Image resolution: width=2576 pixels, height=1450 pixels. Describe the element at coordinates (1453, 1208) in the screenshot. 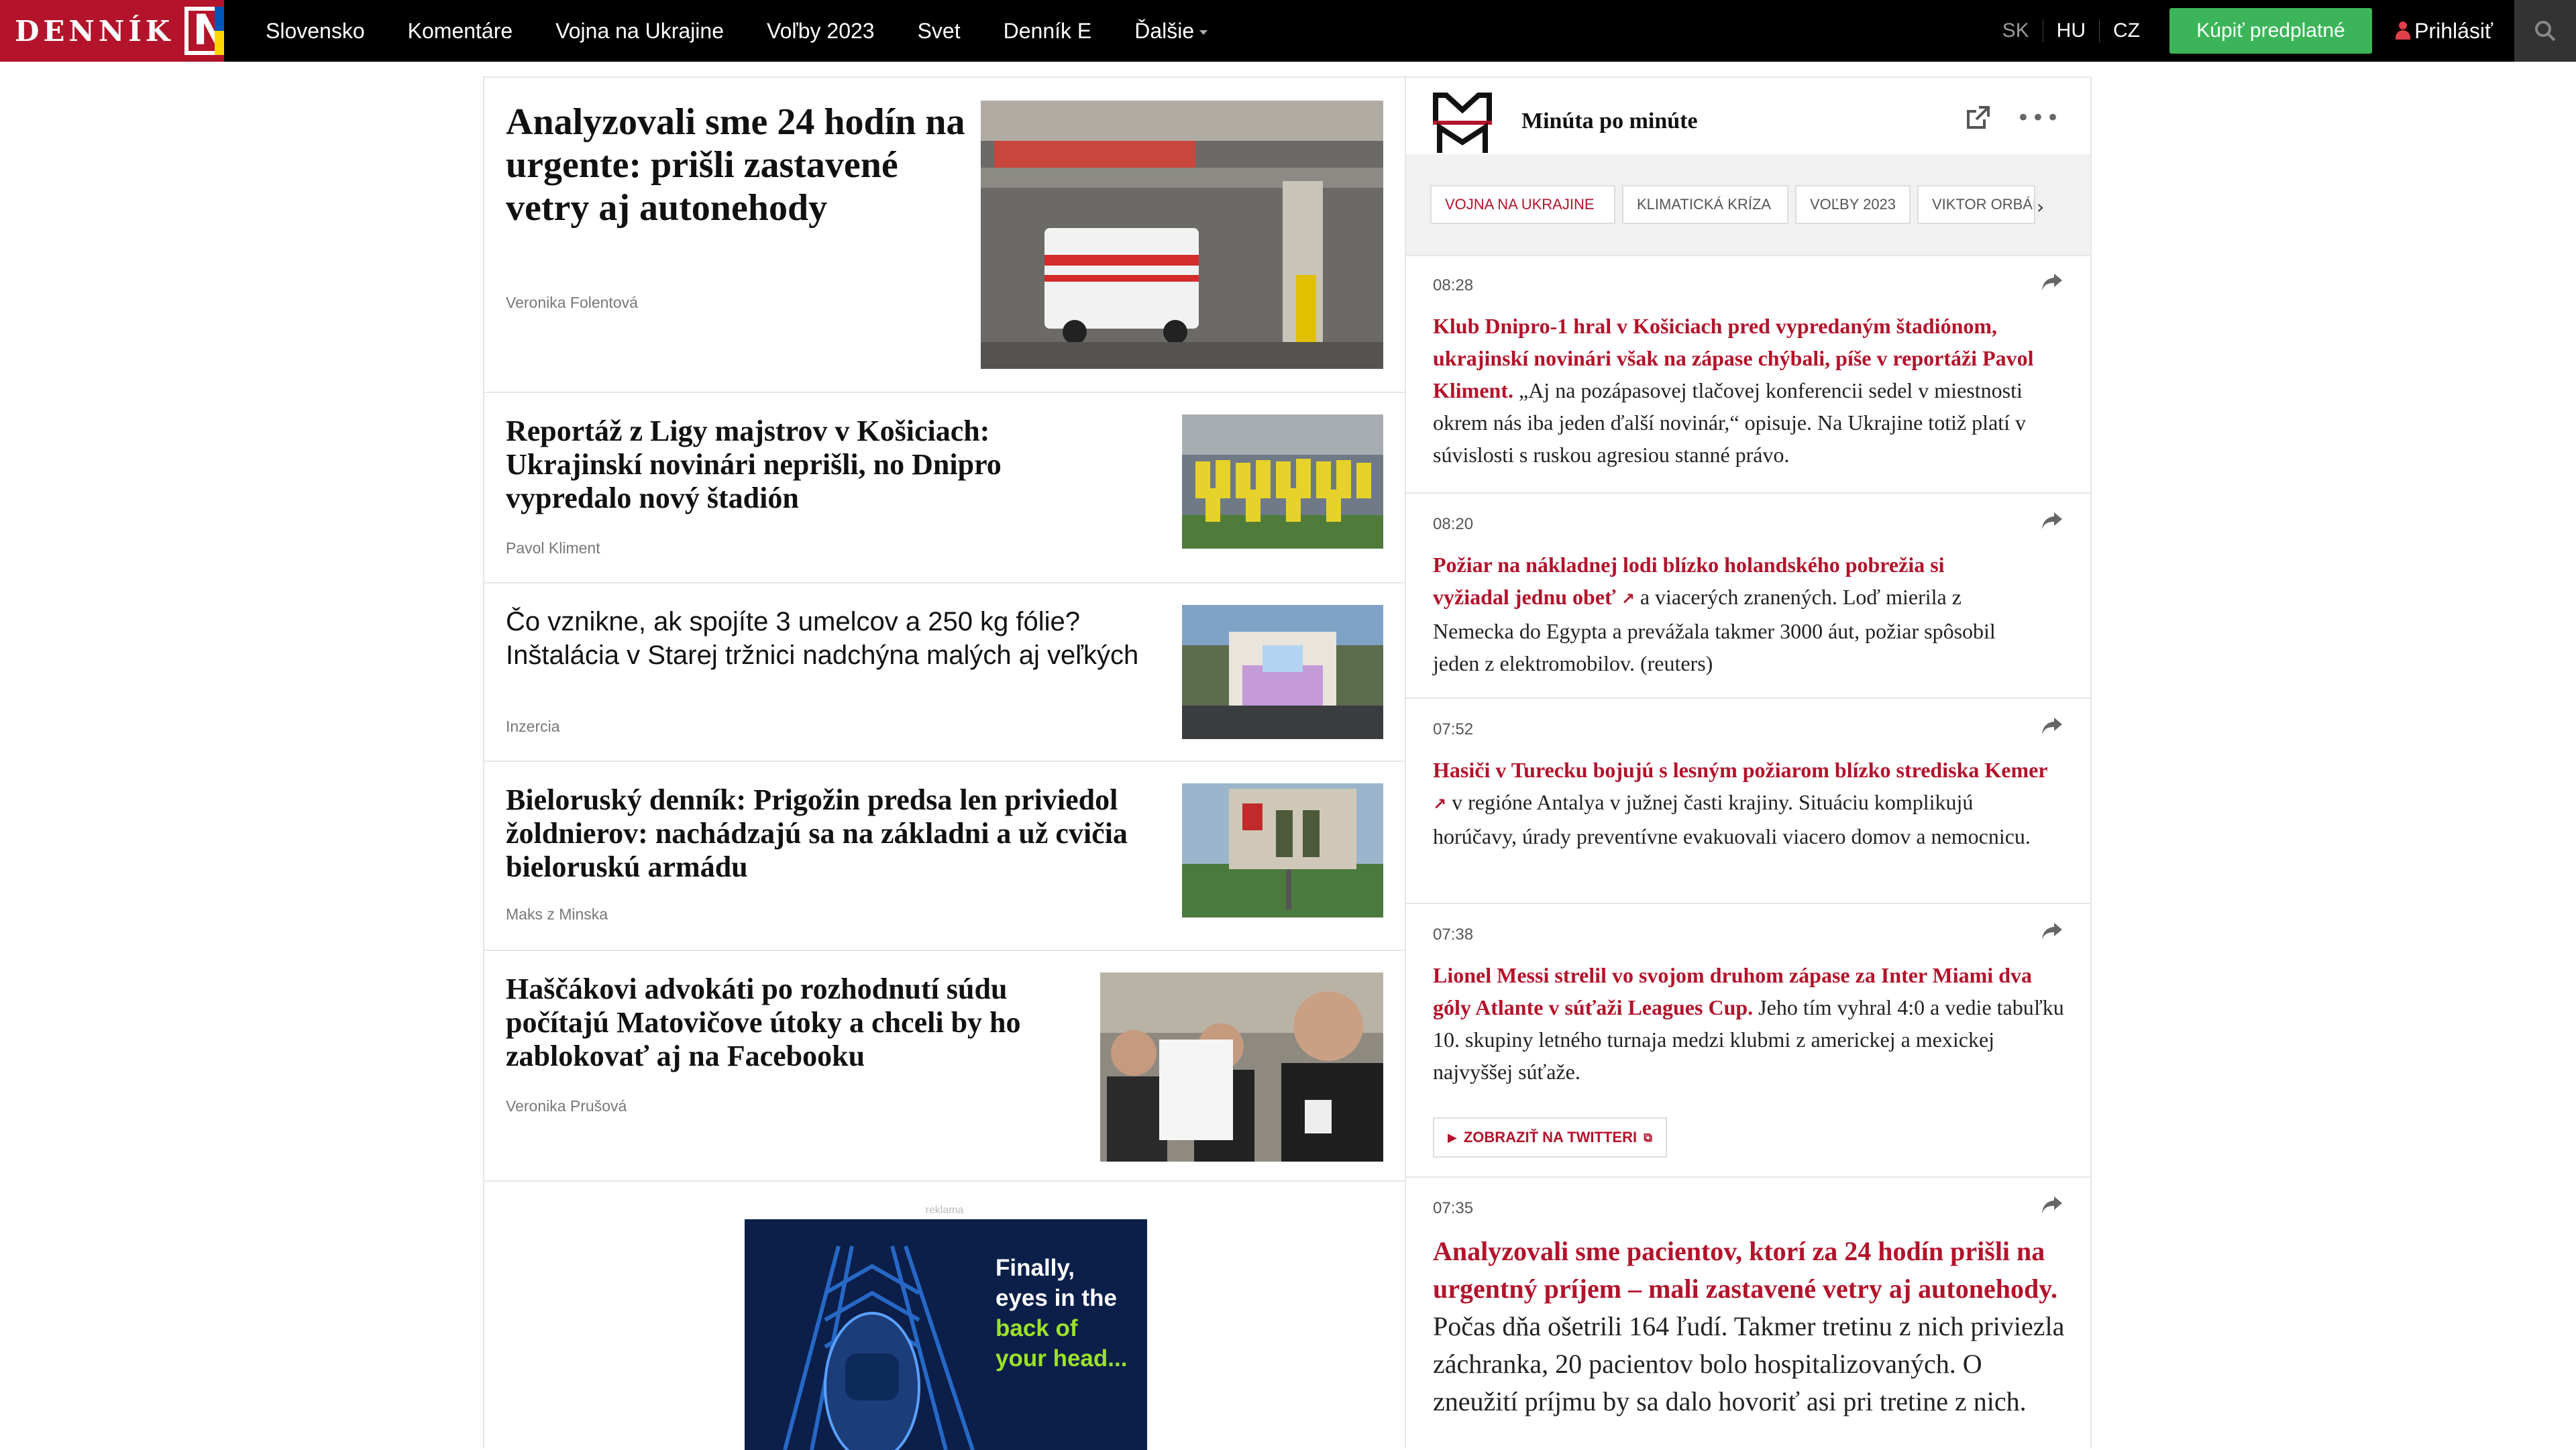

I see `post-time: 07:35` at that location.